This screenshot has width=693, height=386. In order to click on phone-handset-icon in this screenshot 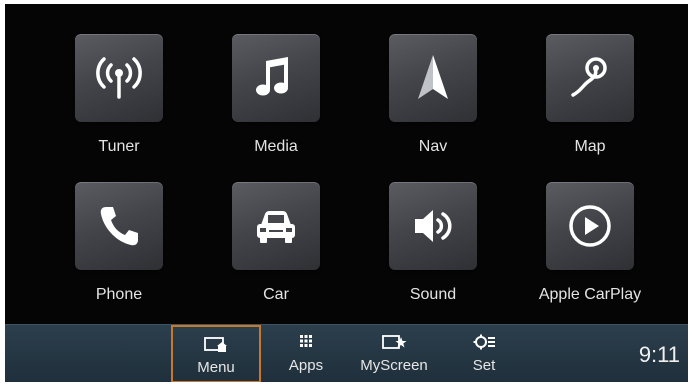, I will do `click(119, 226)`.